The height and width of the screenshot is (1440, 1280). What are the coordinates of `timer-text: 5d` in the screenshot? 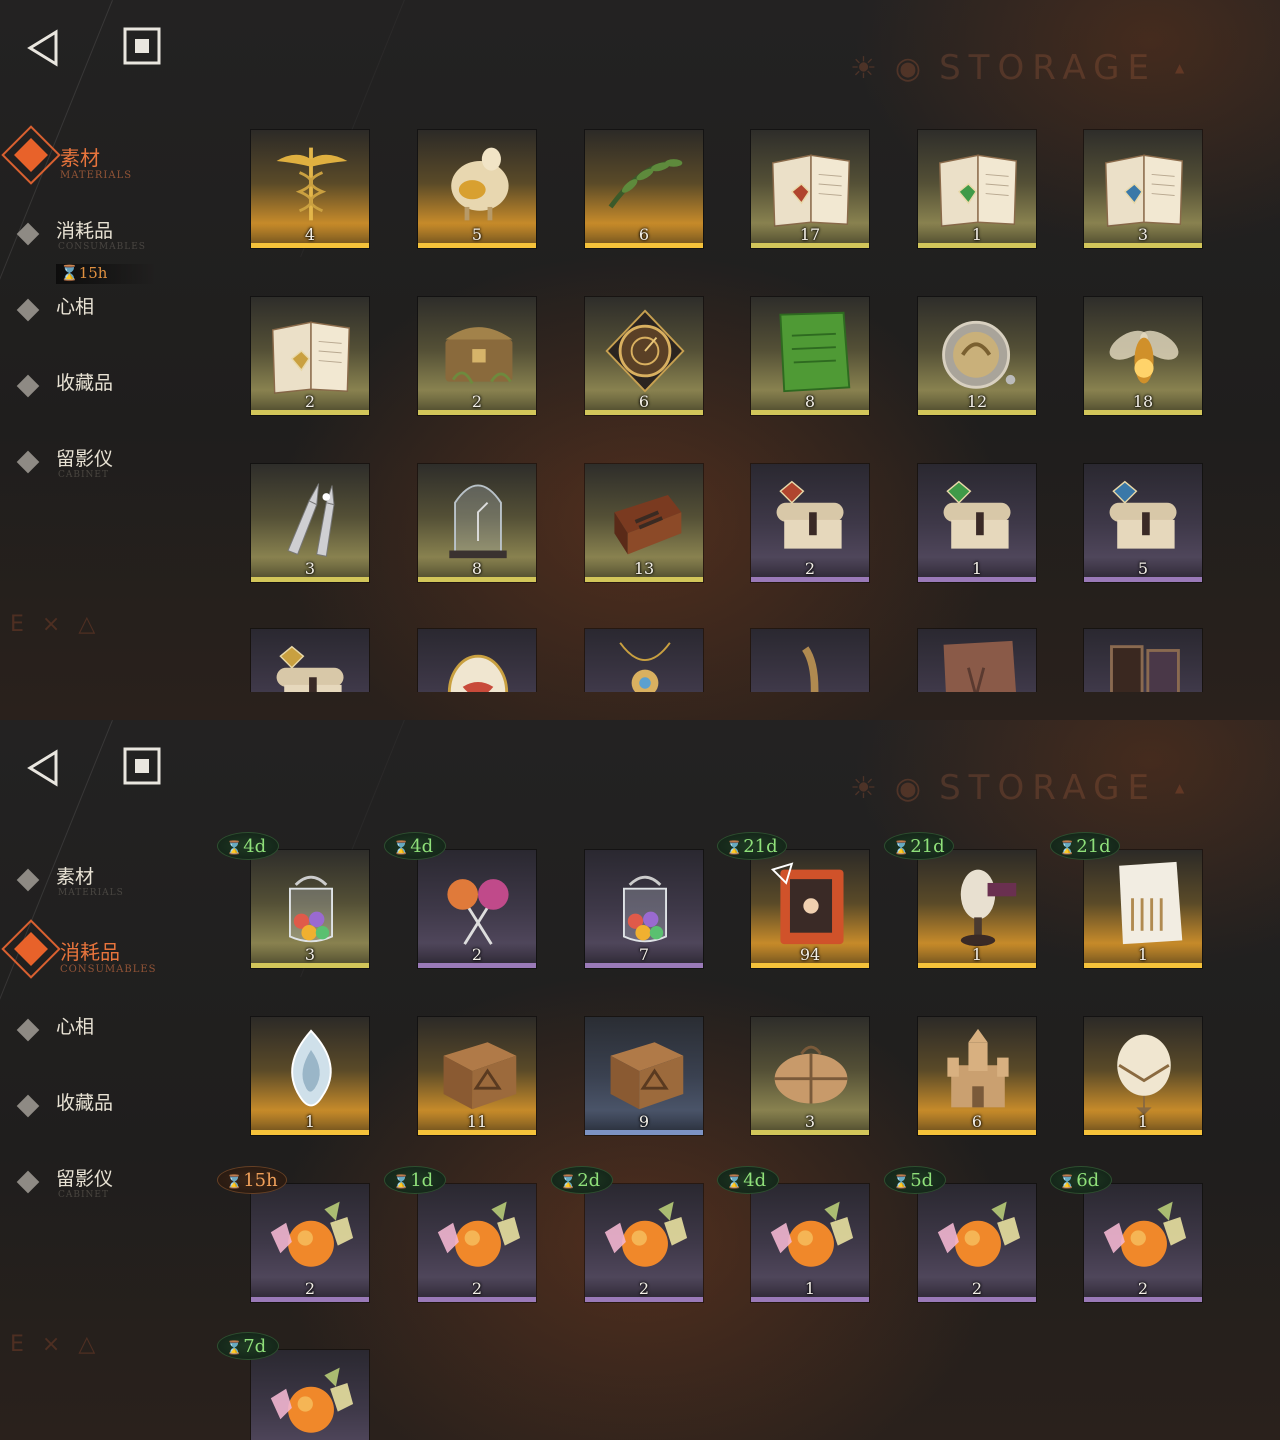 It's located at (922, 1180).